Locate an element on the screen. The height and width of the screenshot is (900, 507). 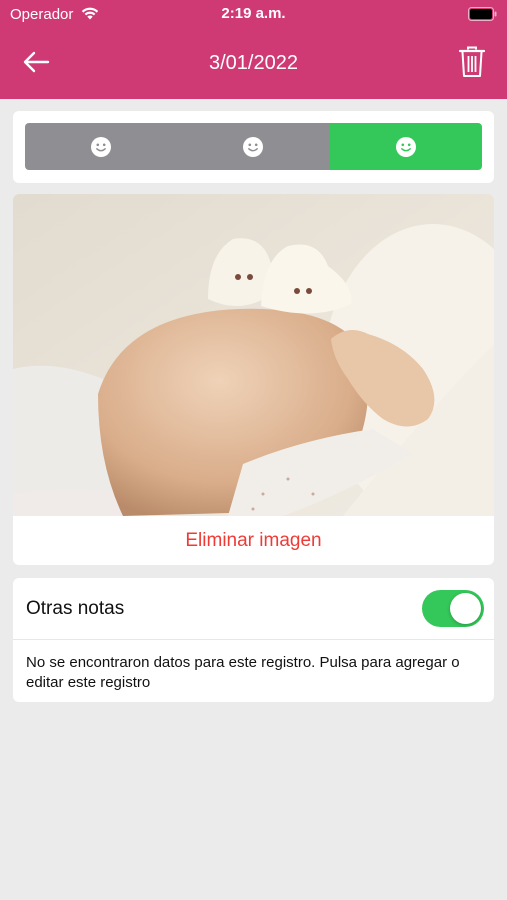
mood-selector is located at coordinates (253, 146).